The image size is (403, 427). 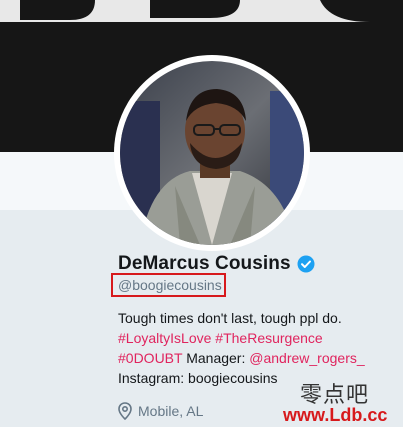 I want to click on bio-line-2: #LoyaltyIsLove #TheResurgence, so click(x=253, y=338).